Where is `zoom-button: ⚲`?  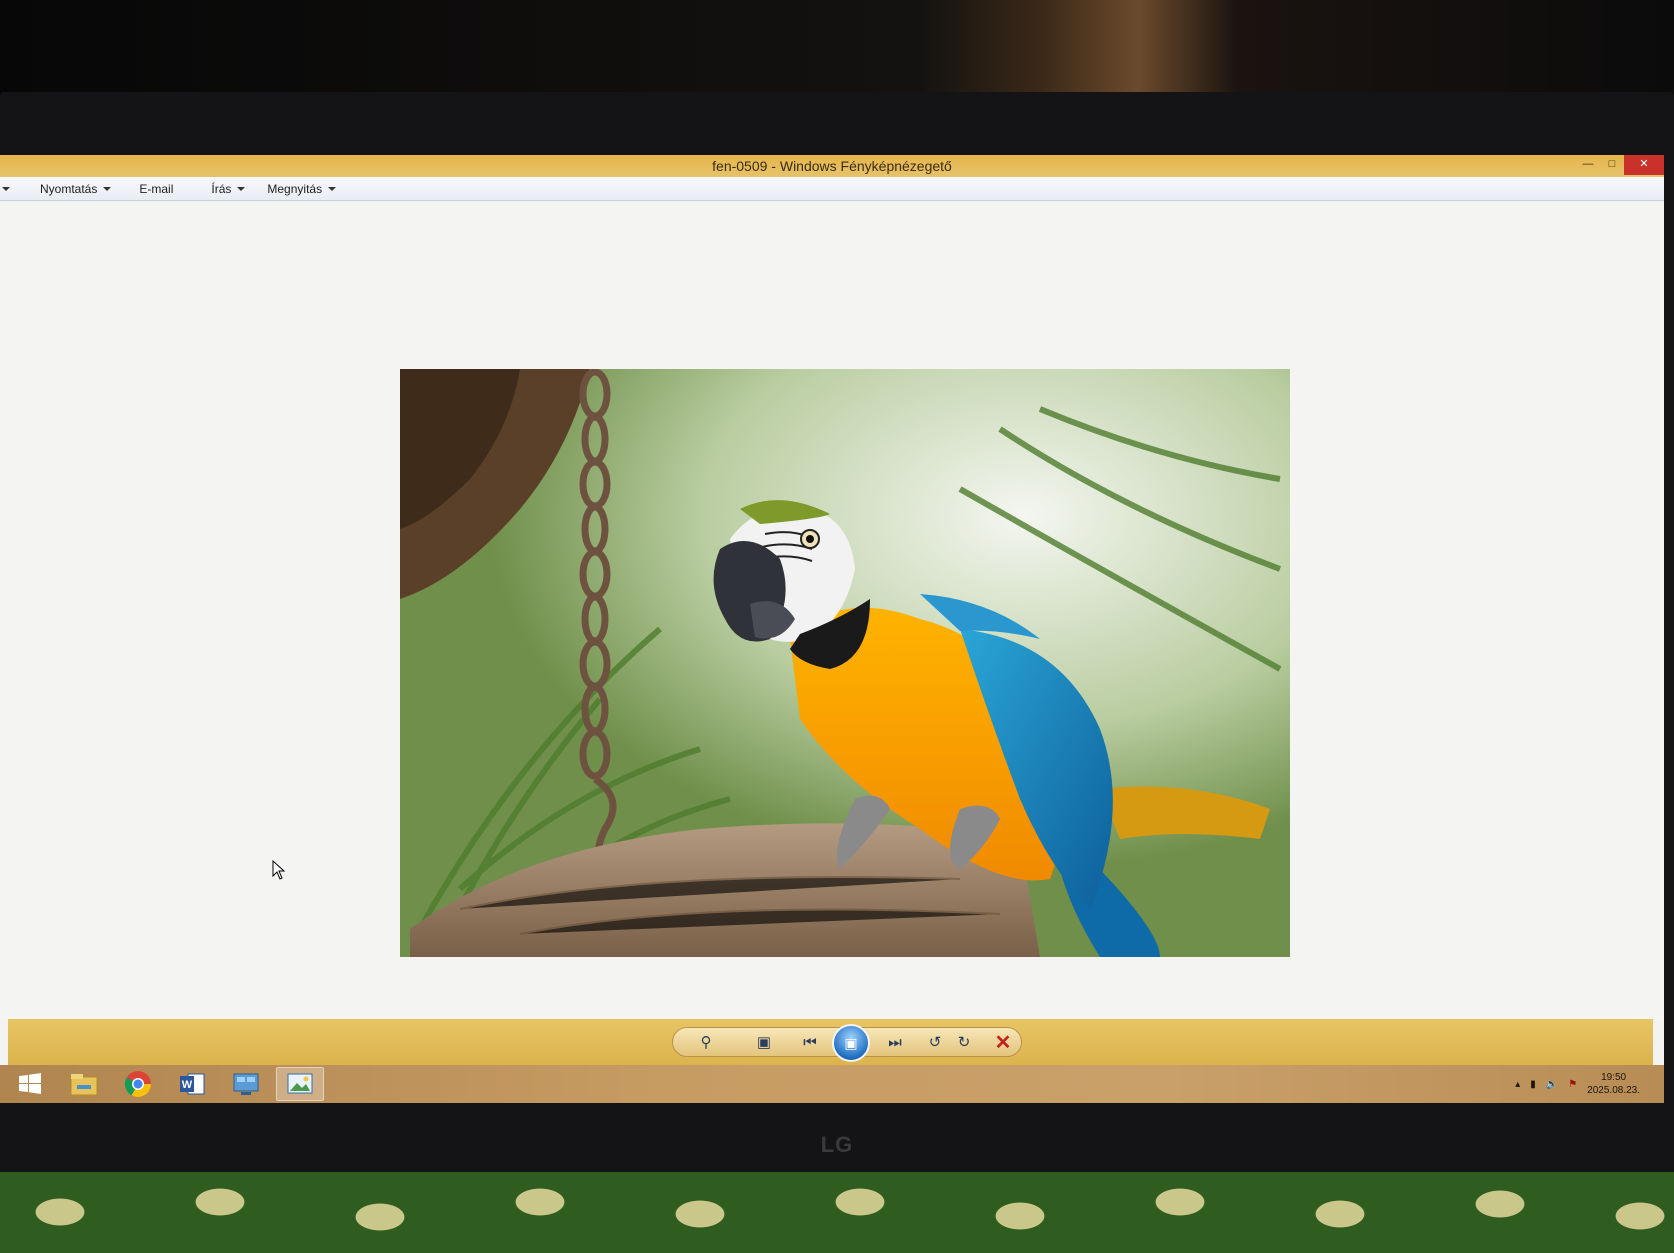 zoom-button: ⚲ is located at coordinates (706, 1042).